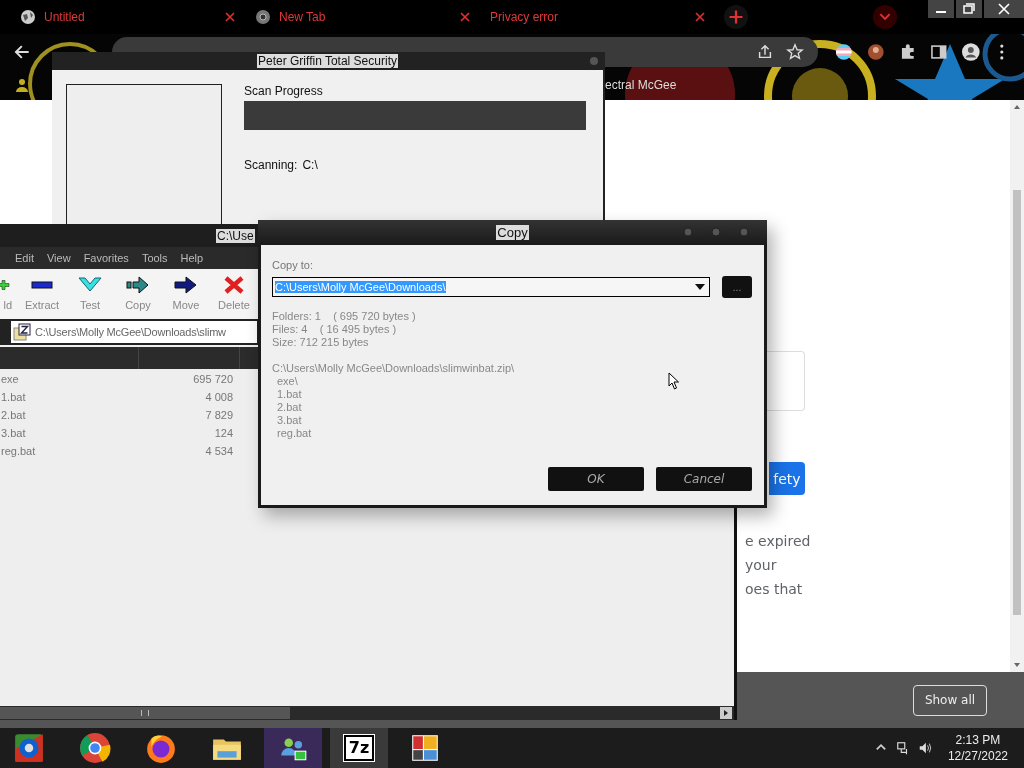  Describe the element at coordinates (512, 232) in the screenshot. I see `window-title: Copy` at that location.